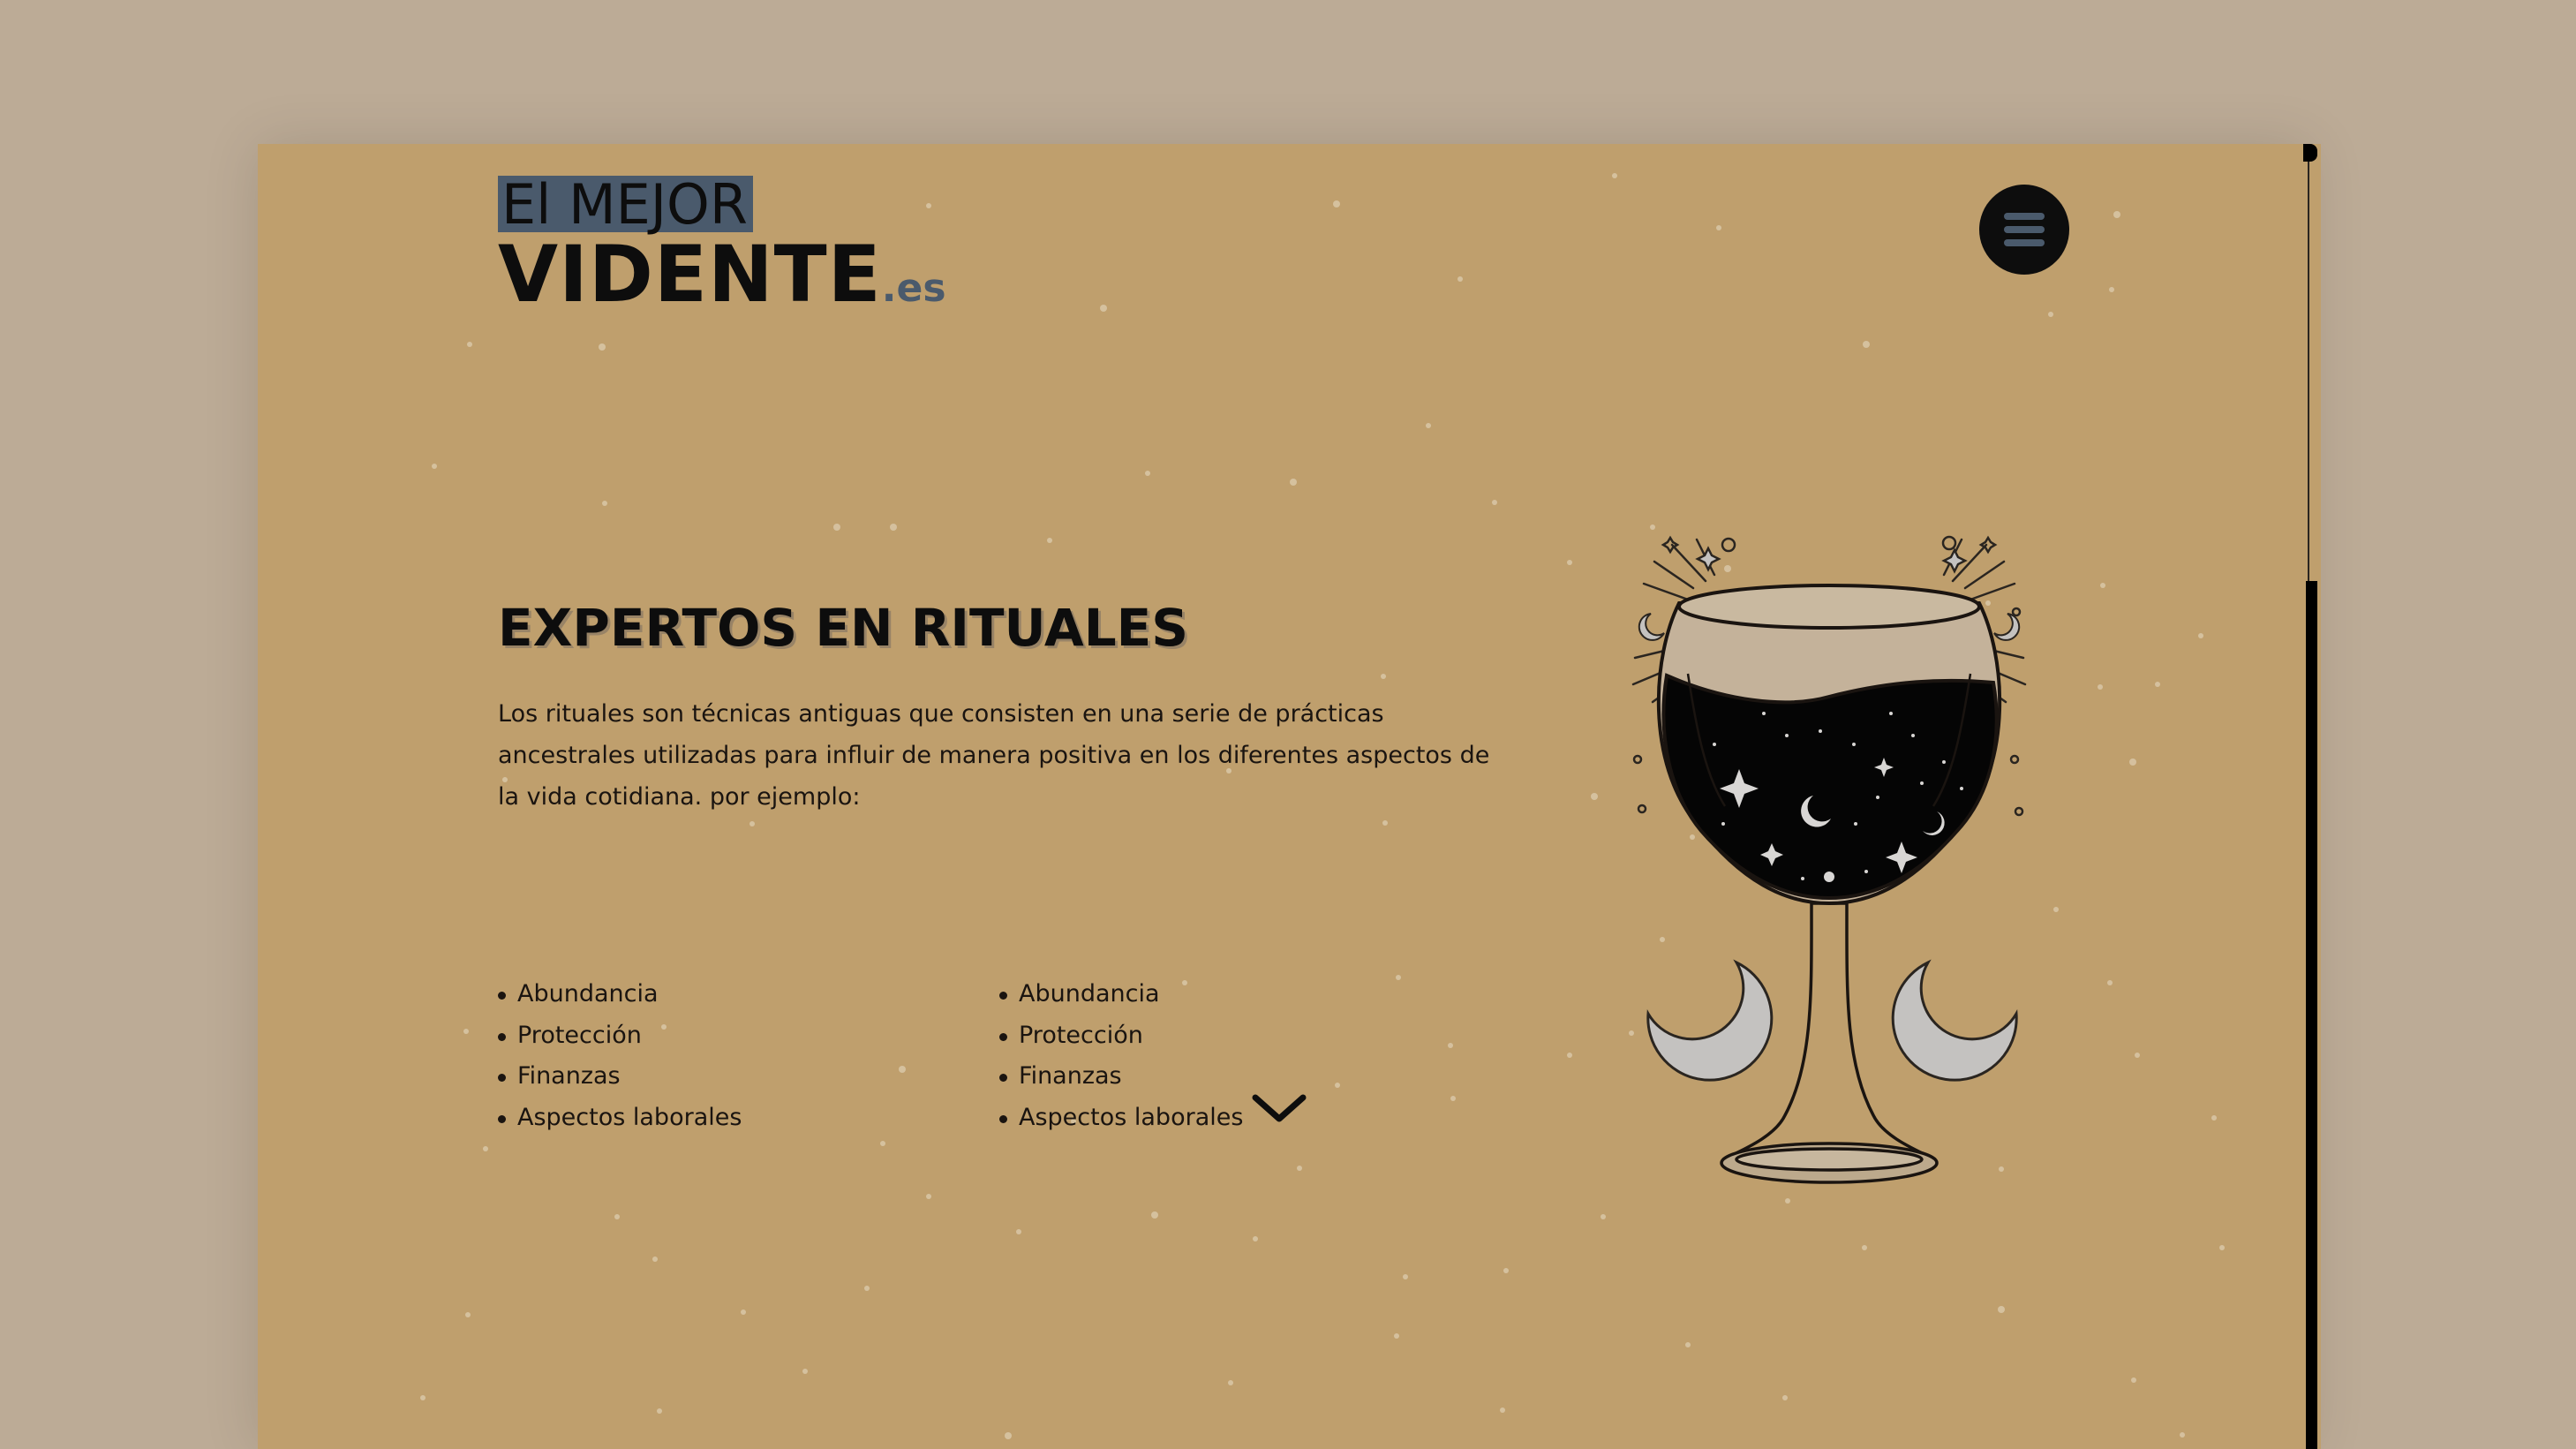  I want to click on hamburger-menu-button, so click(2024, 230).